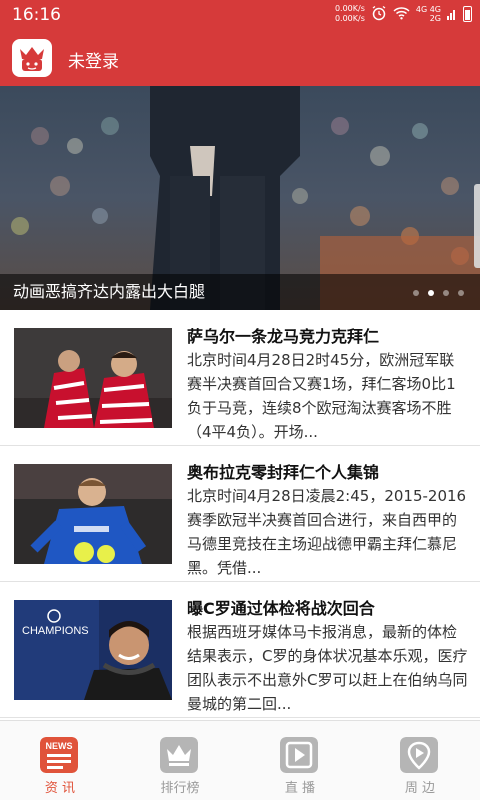  What do you see at coordinates (32, 58) in the screenshot?
I see `crown-face-icon` at bounding box center [32, 58].